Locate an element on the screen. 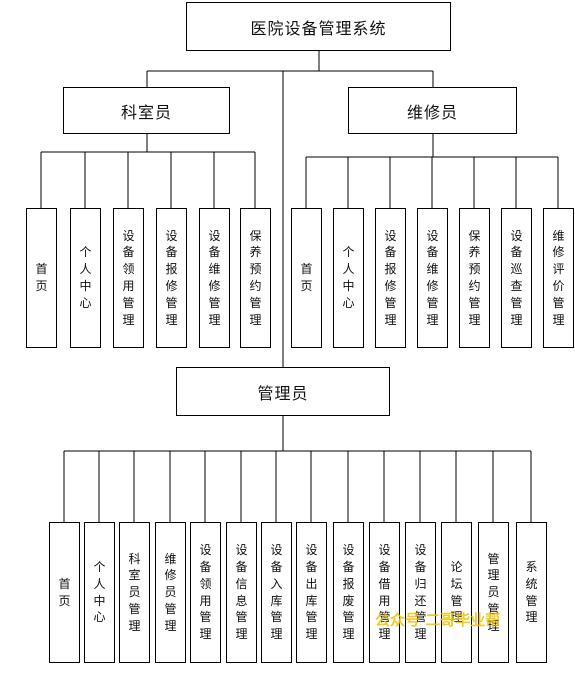 The width and height of the screenshot is (575, 678). leaf-guanliyuan-5: 设备信息管理 is located at coordinates (241, 592).